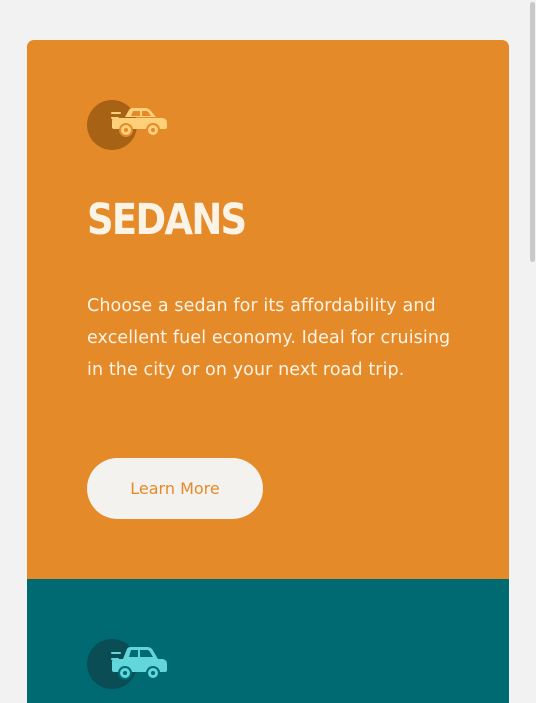 Image resolution: width=536 pixels, height=703 pixels. I want to click on scrollbar-thumb, so click(532, 132).